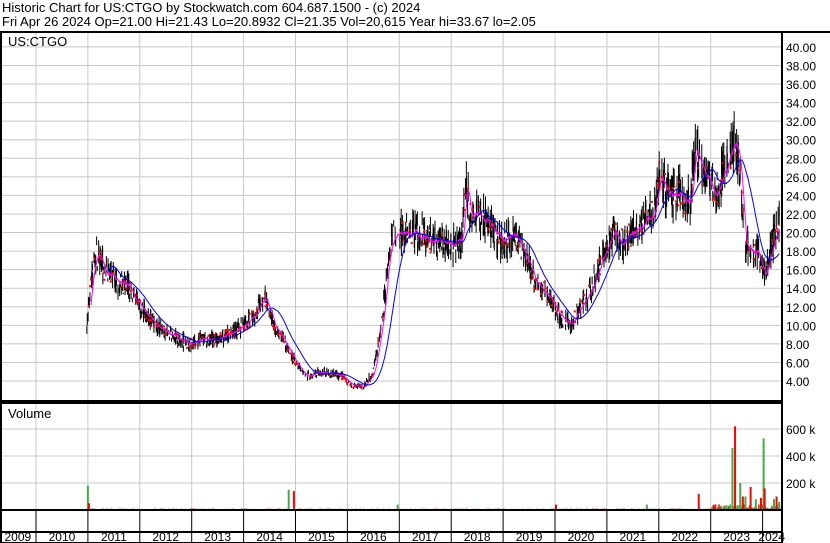 This screenshot has height=543, width=830. Describe the element at coordinates (801, 122) in the screenshot. I see `price-tick: 32.00` at that location.